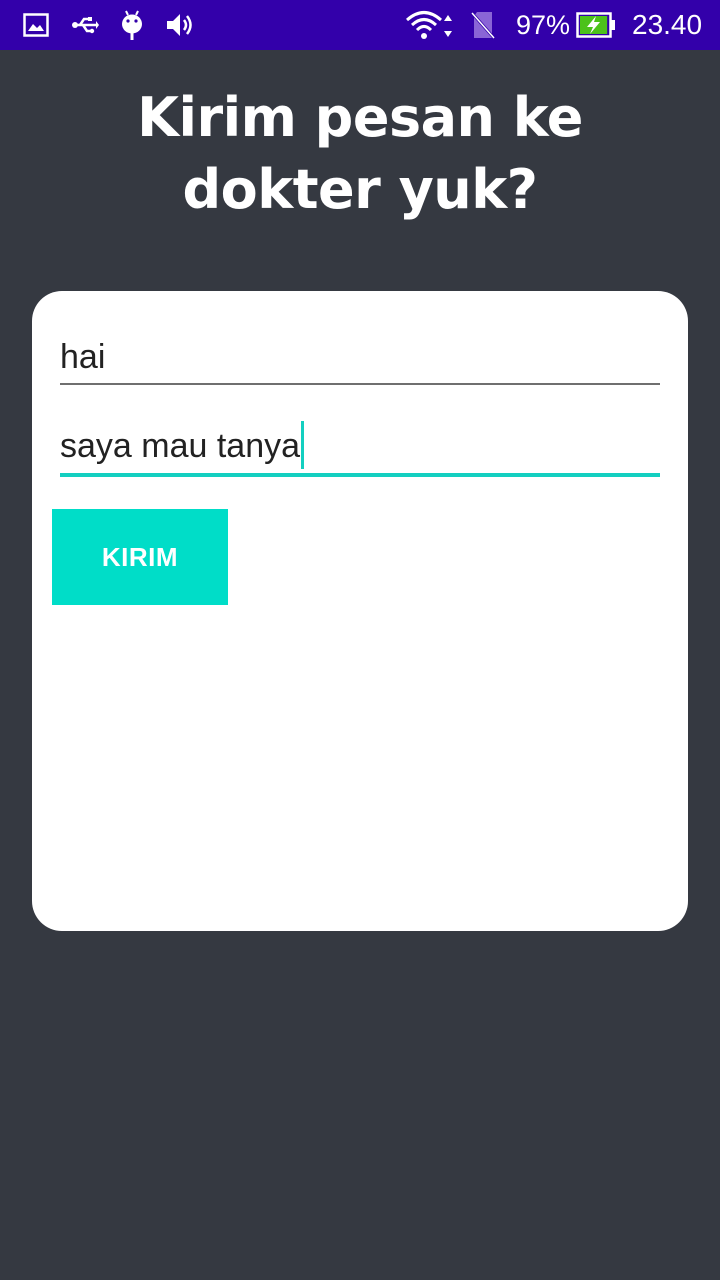 This screenshot has height=1280, width=720. I want to click on no-sim-icon, so click(483, 25).